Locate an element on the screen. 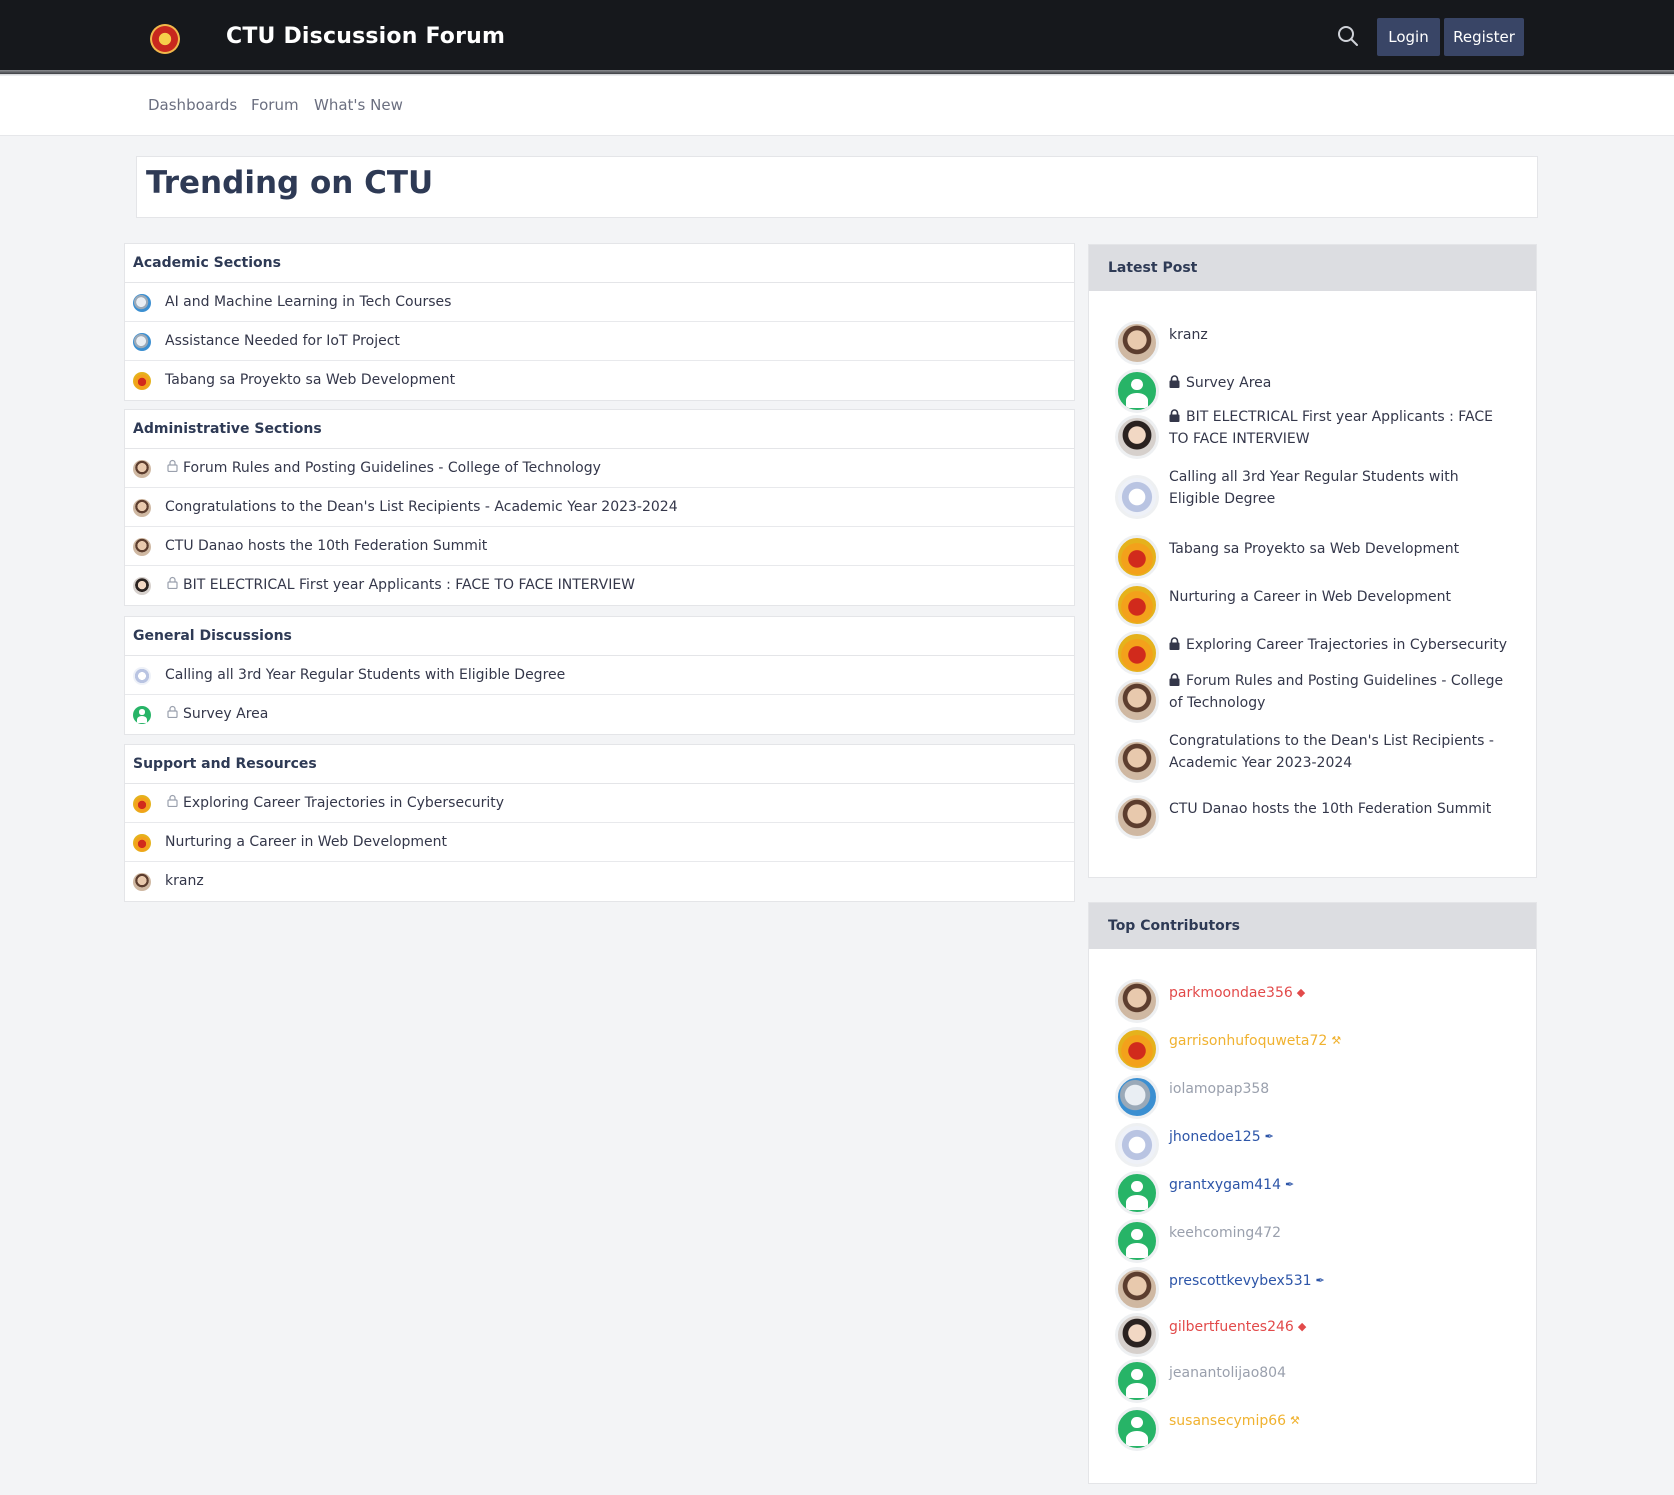 This screenshot has height=1495, width=1674. latest-post-title: kranz is located at coordinates (1188, 335).